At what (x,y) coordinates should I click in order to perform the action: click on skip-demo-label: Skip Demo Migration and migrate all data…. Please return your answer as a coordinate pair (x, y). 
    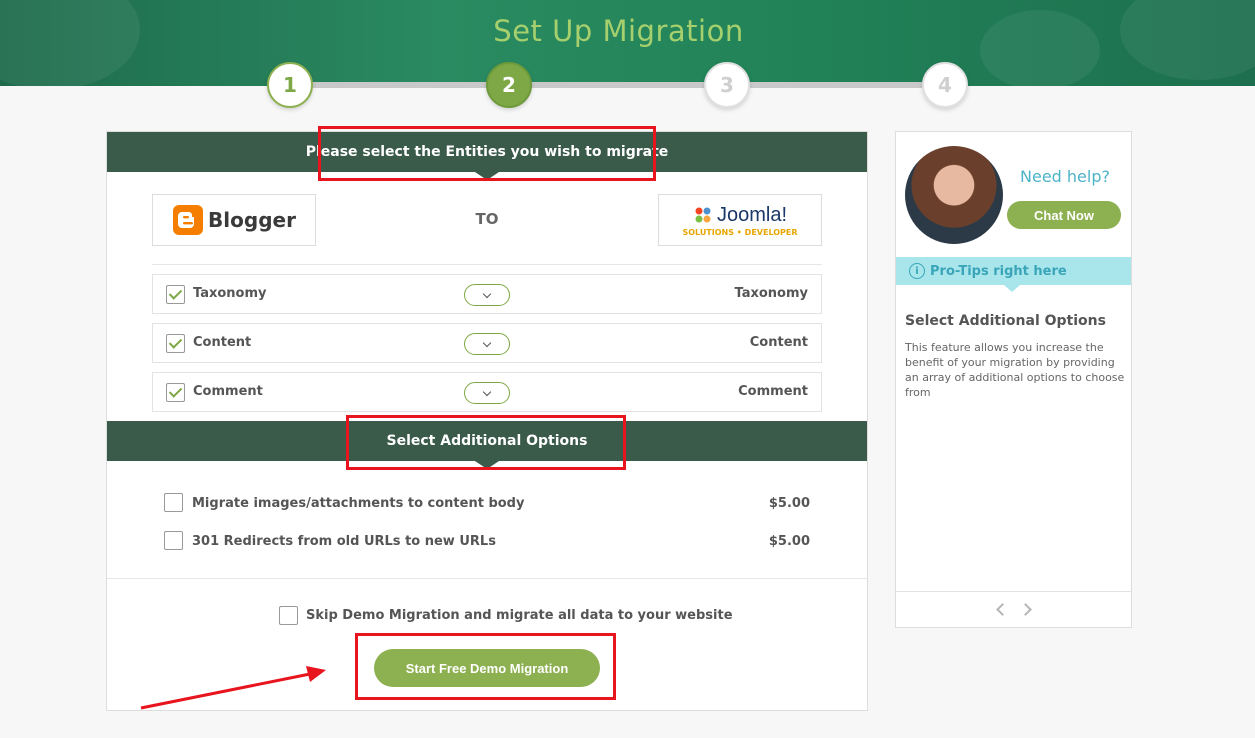
    Looking at the image, I should click on (519, 615).